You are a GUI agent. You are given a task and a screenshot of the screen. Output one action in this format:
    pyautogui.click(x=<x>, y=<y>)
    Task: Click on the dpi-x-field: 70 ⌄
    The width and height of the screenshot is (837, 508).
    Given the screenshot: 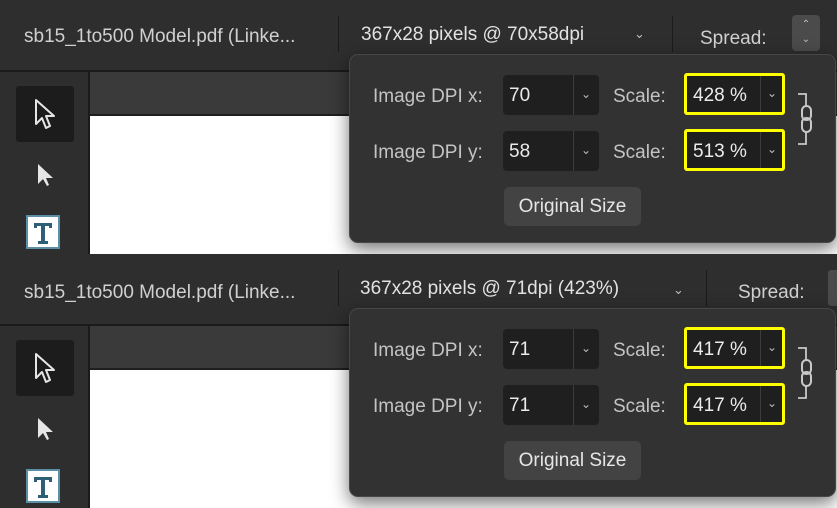 What is the action you would take?
    pyautogui.click(x=551, y=95)
    